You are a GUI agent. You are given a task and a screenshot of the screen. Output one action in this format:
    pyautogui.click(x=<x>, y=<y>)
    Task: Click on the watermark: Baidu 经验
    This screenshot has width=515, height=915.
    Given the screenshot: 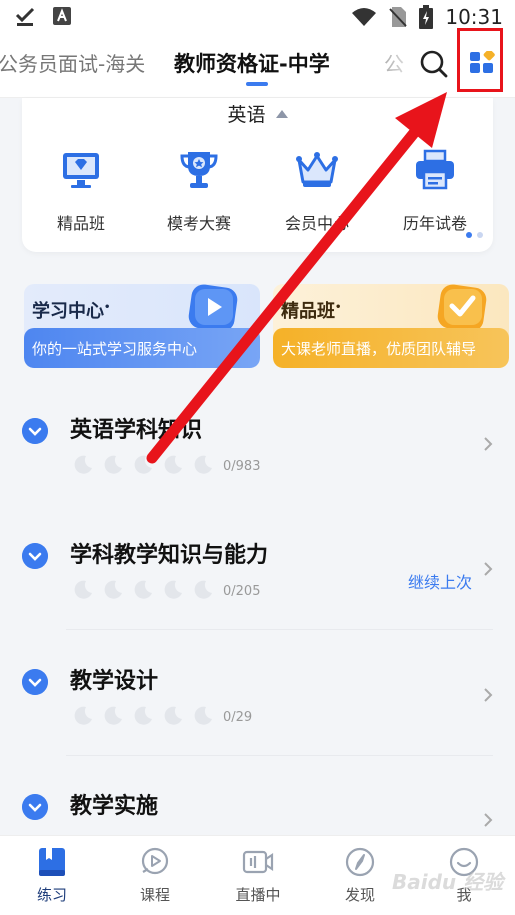 What is the action you would take?
    pyautogui.click(x=448, y=882)
    